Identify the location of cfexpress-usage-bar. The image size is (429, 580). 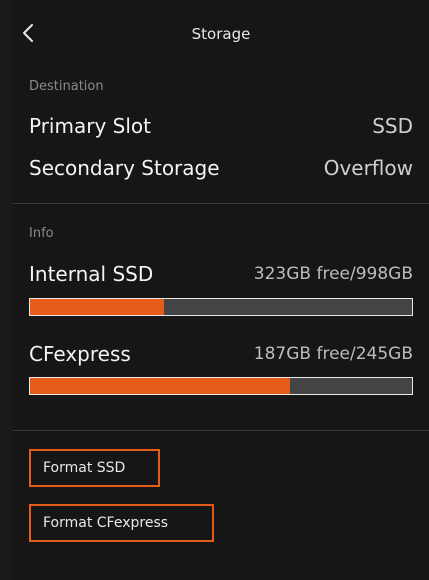
(221, 386).